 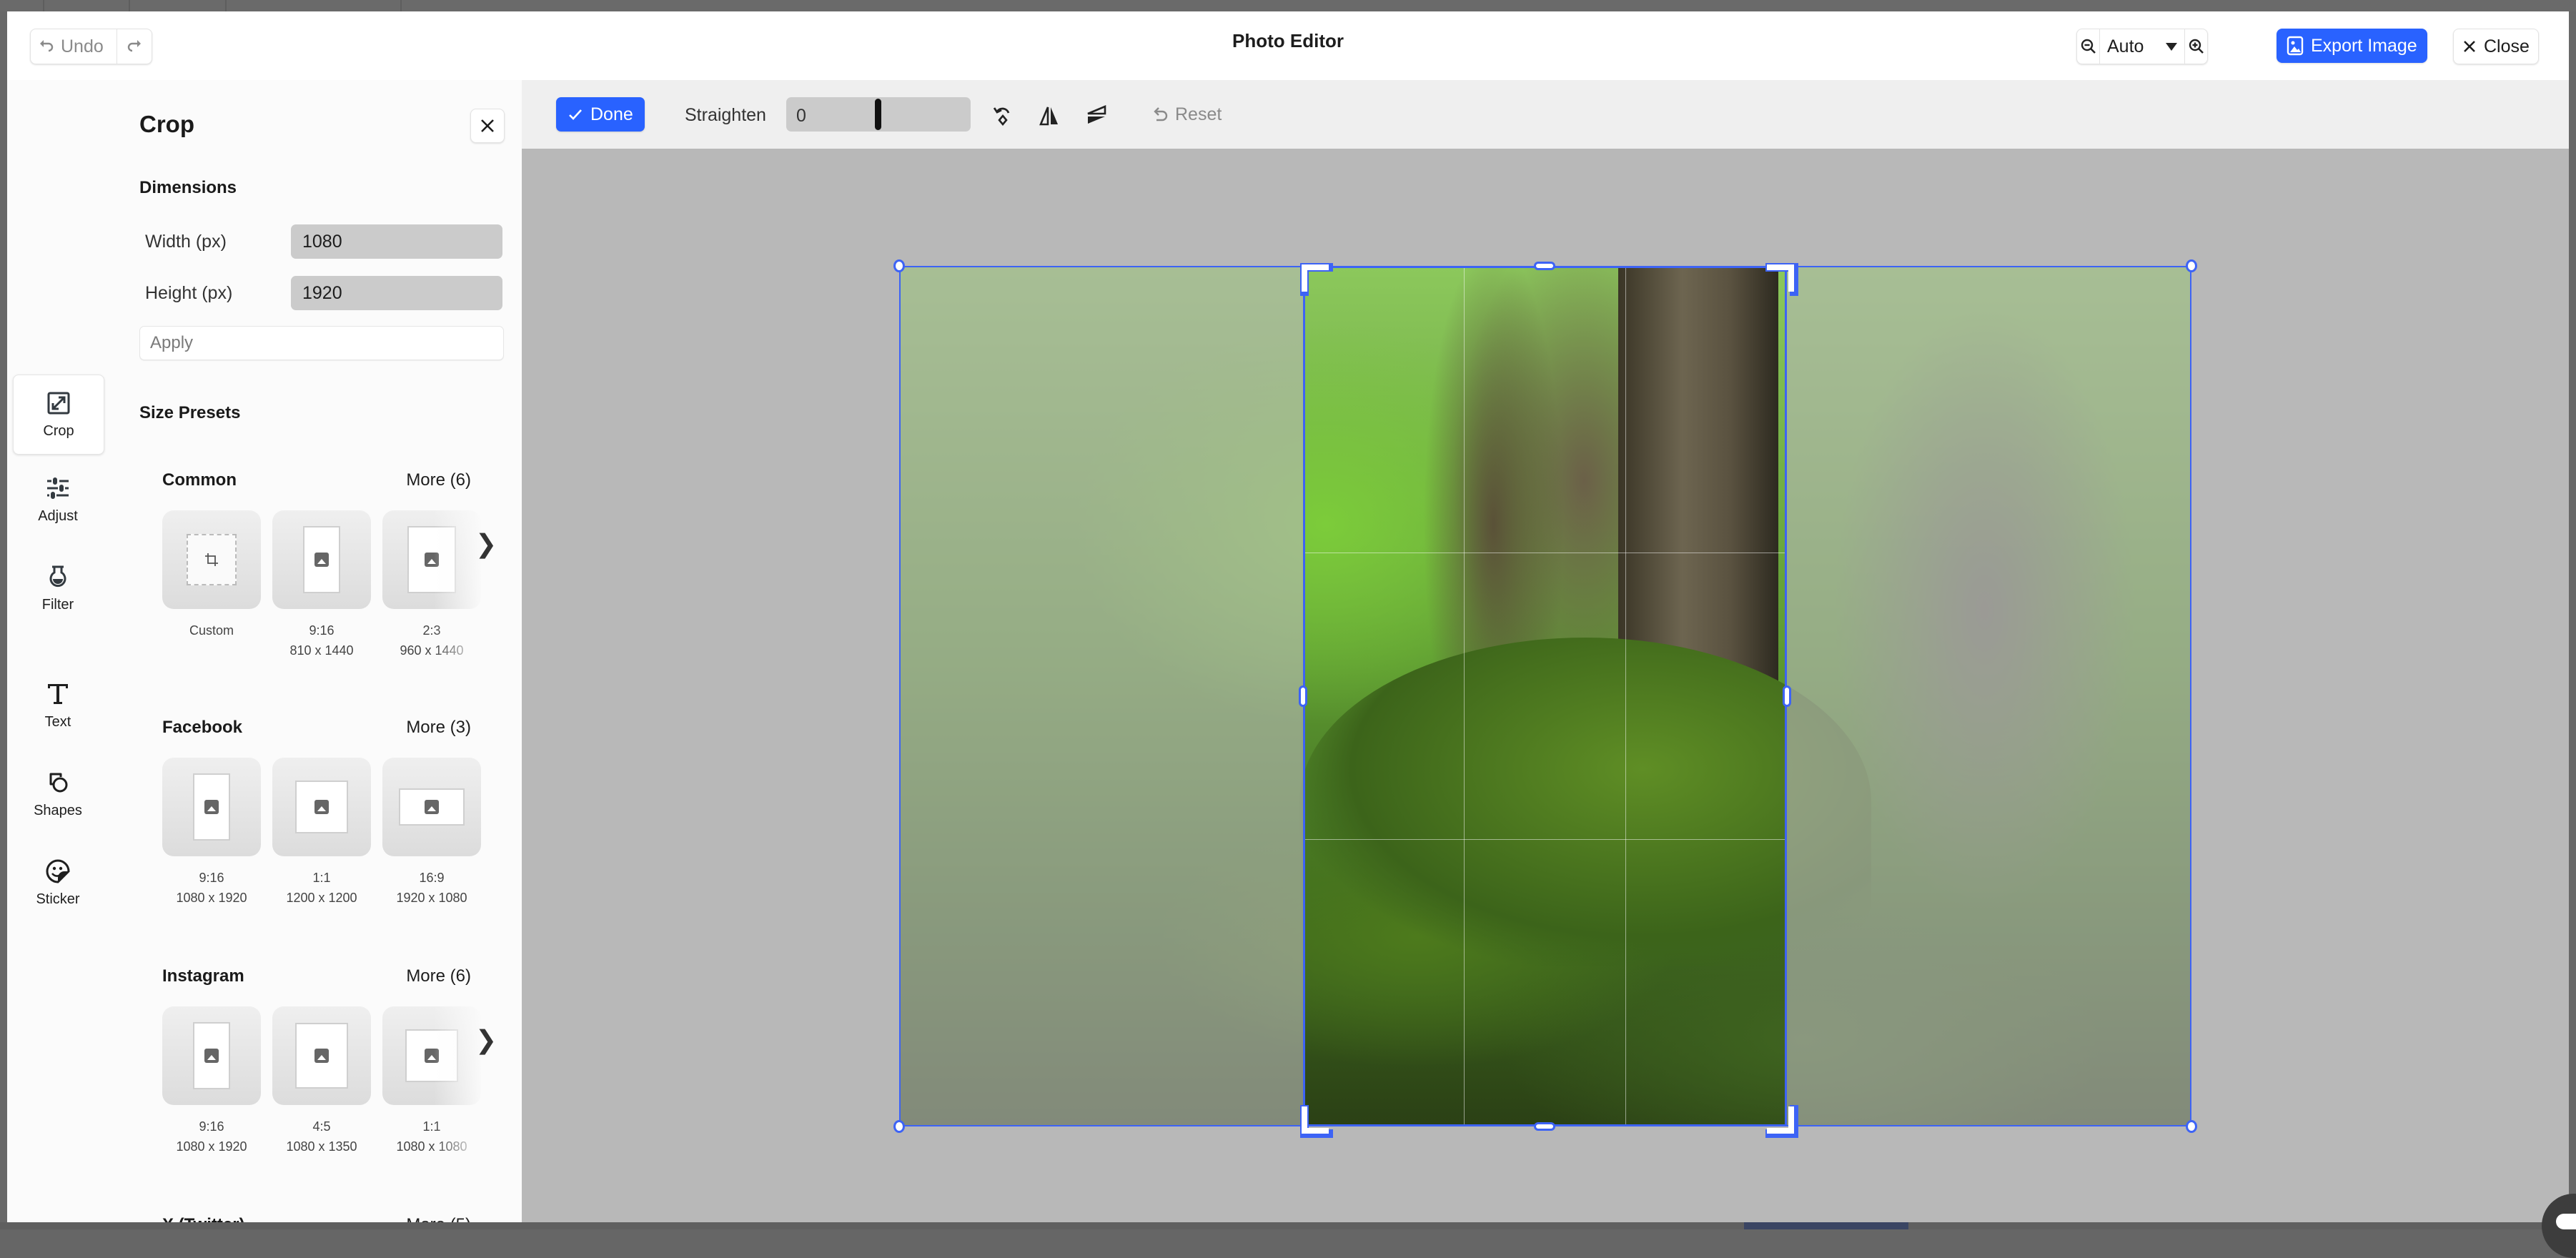 What do you see at coordinates (2088, 46) in the screenshot?
I see `zoom-out-button` at bounding box center [2088, 46].